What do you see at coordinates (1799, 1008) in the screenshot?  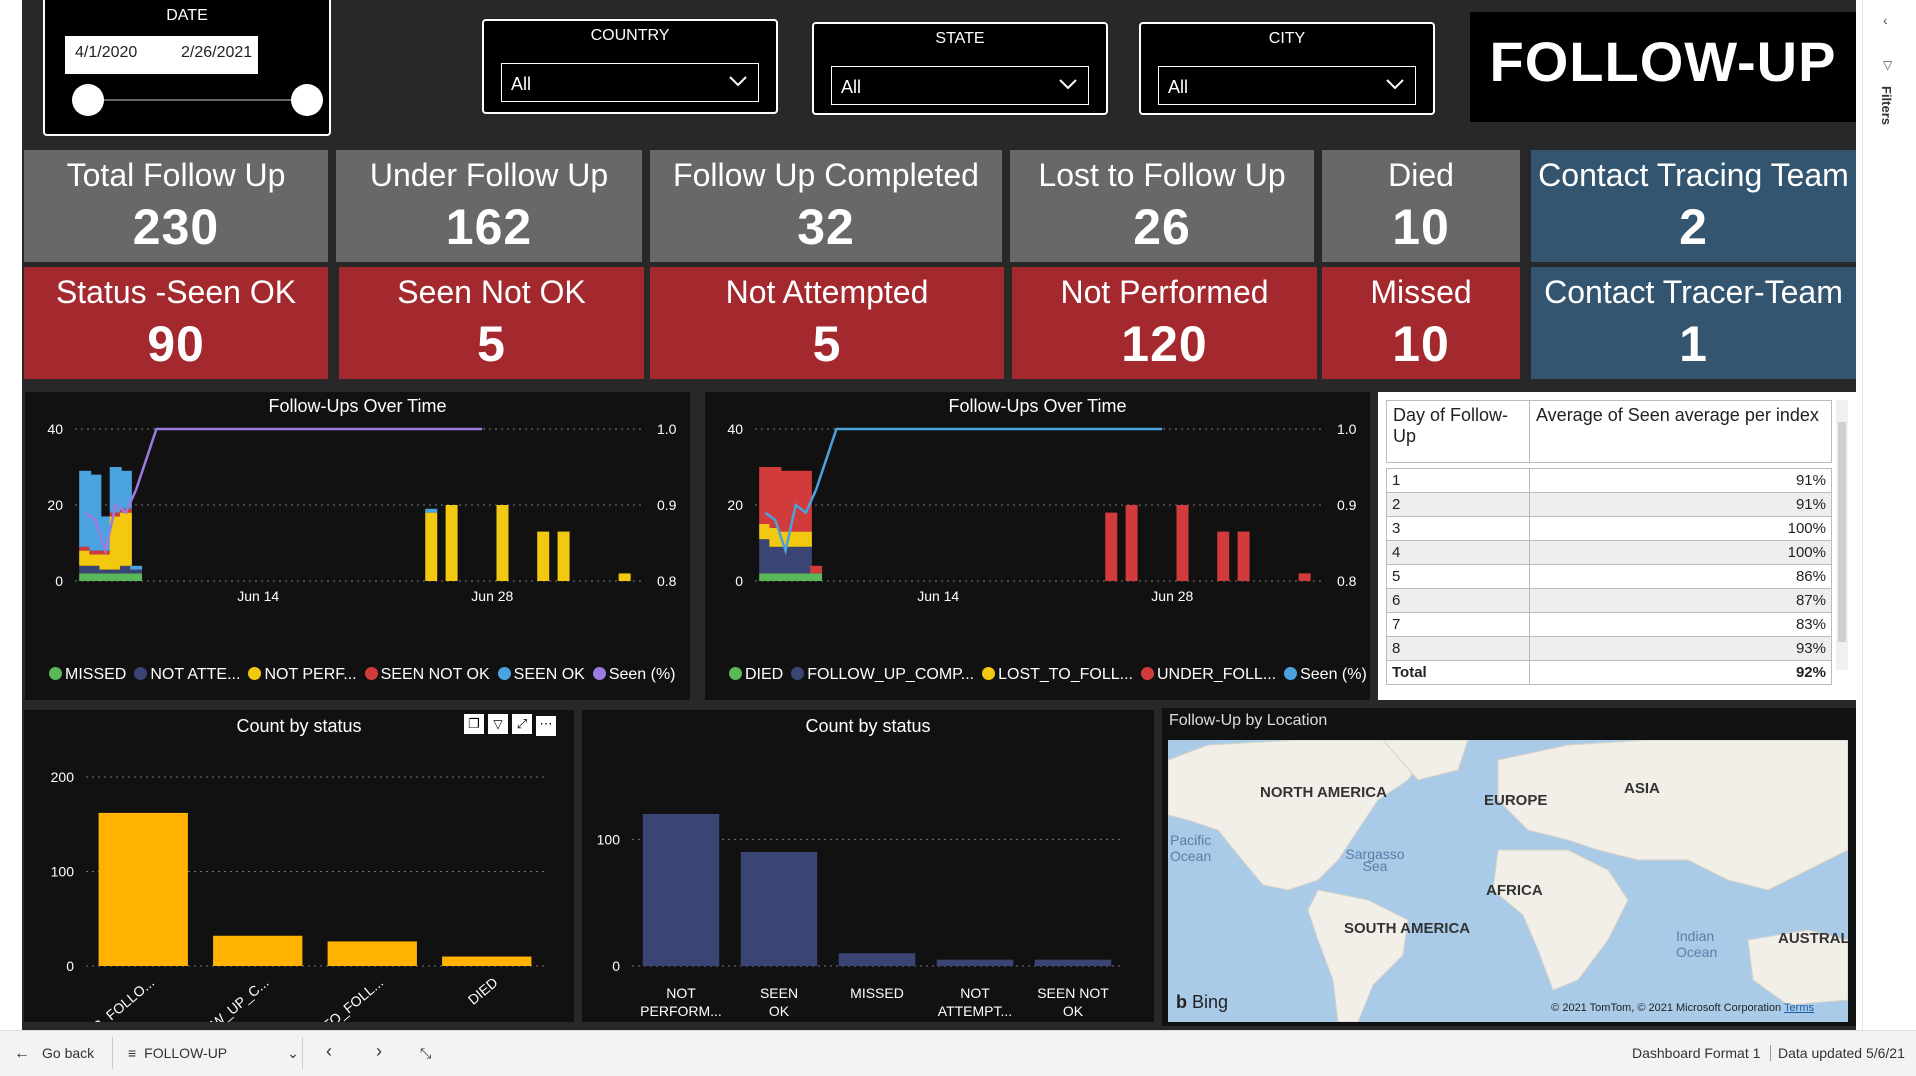 I see `terms-link: Terms` at bounding box center [1799, 1008].